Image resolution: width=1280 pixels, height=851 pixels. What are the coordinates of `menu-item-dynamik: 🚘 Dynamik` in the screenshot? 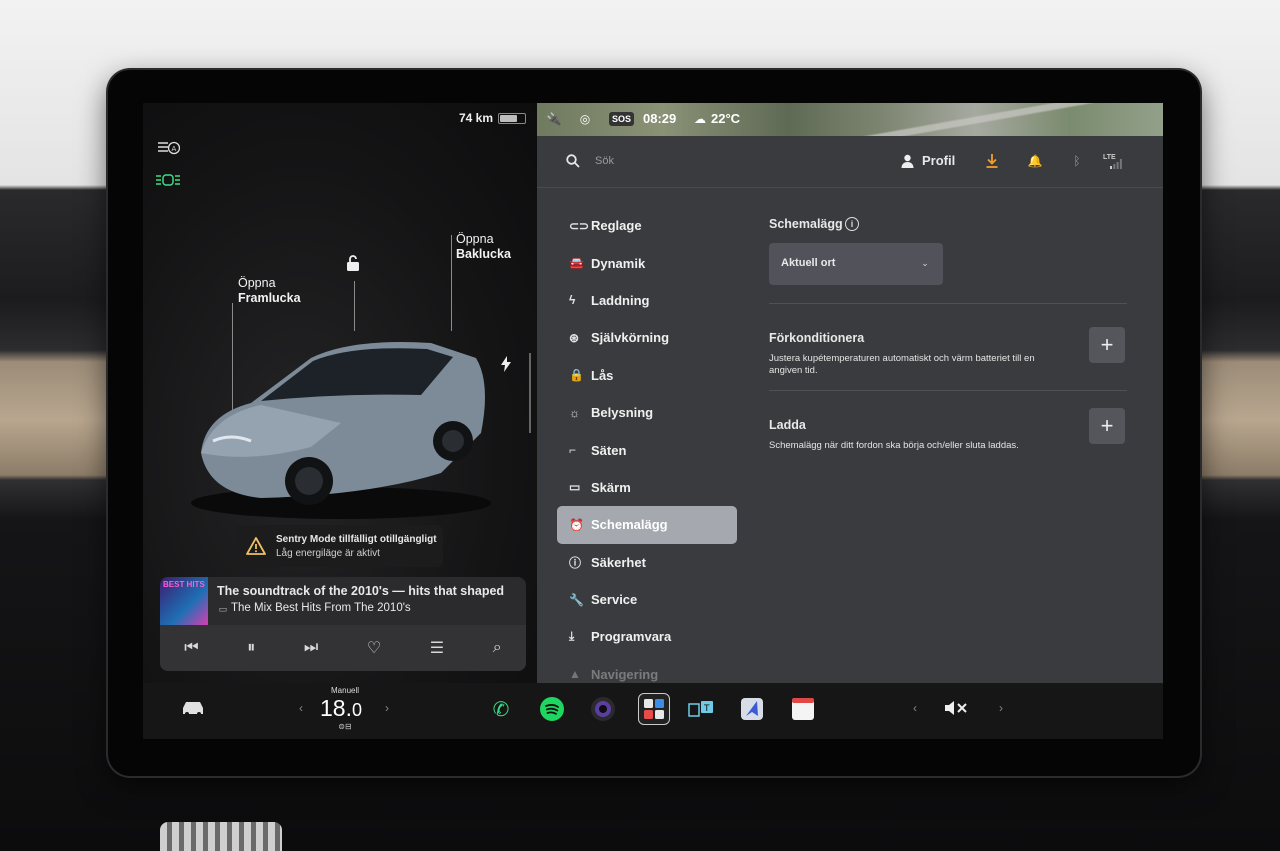 It's located at (647, 262).